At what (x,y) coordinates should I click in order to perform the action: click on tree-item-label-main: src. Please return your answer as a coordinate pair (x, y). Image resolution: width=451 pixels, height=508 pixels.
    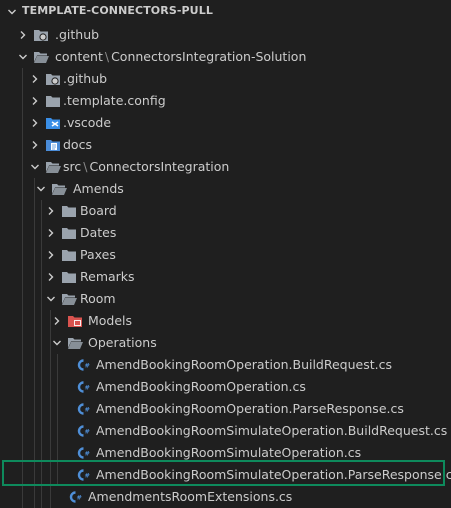
    Looking at the image, I should click on (72, 166).